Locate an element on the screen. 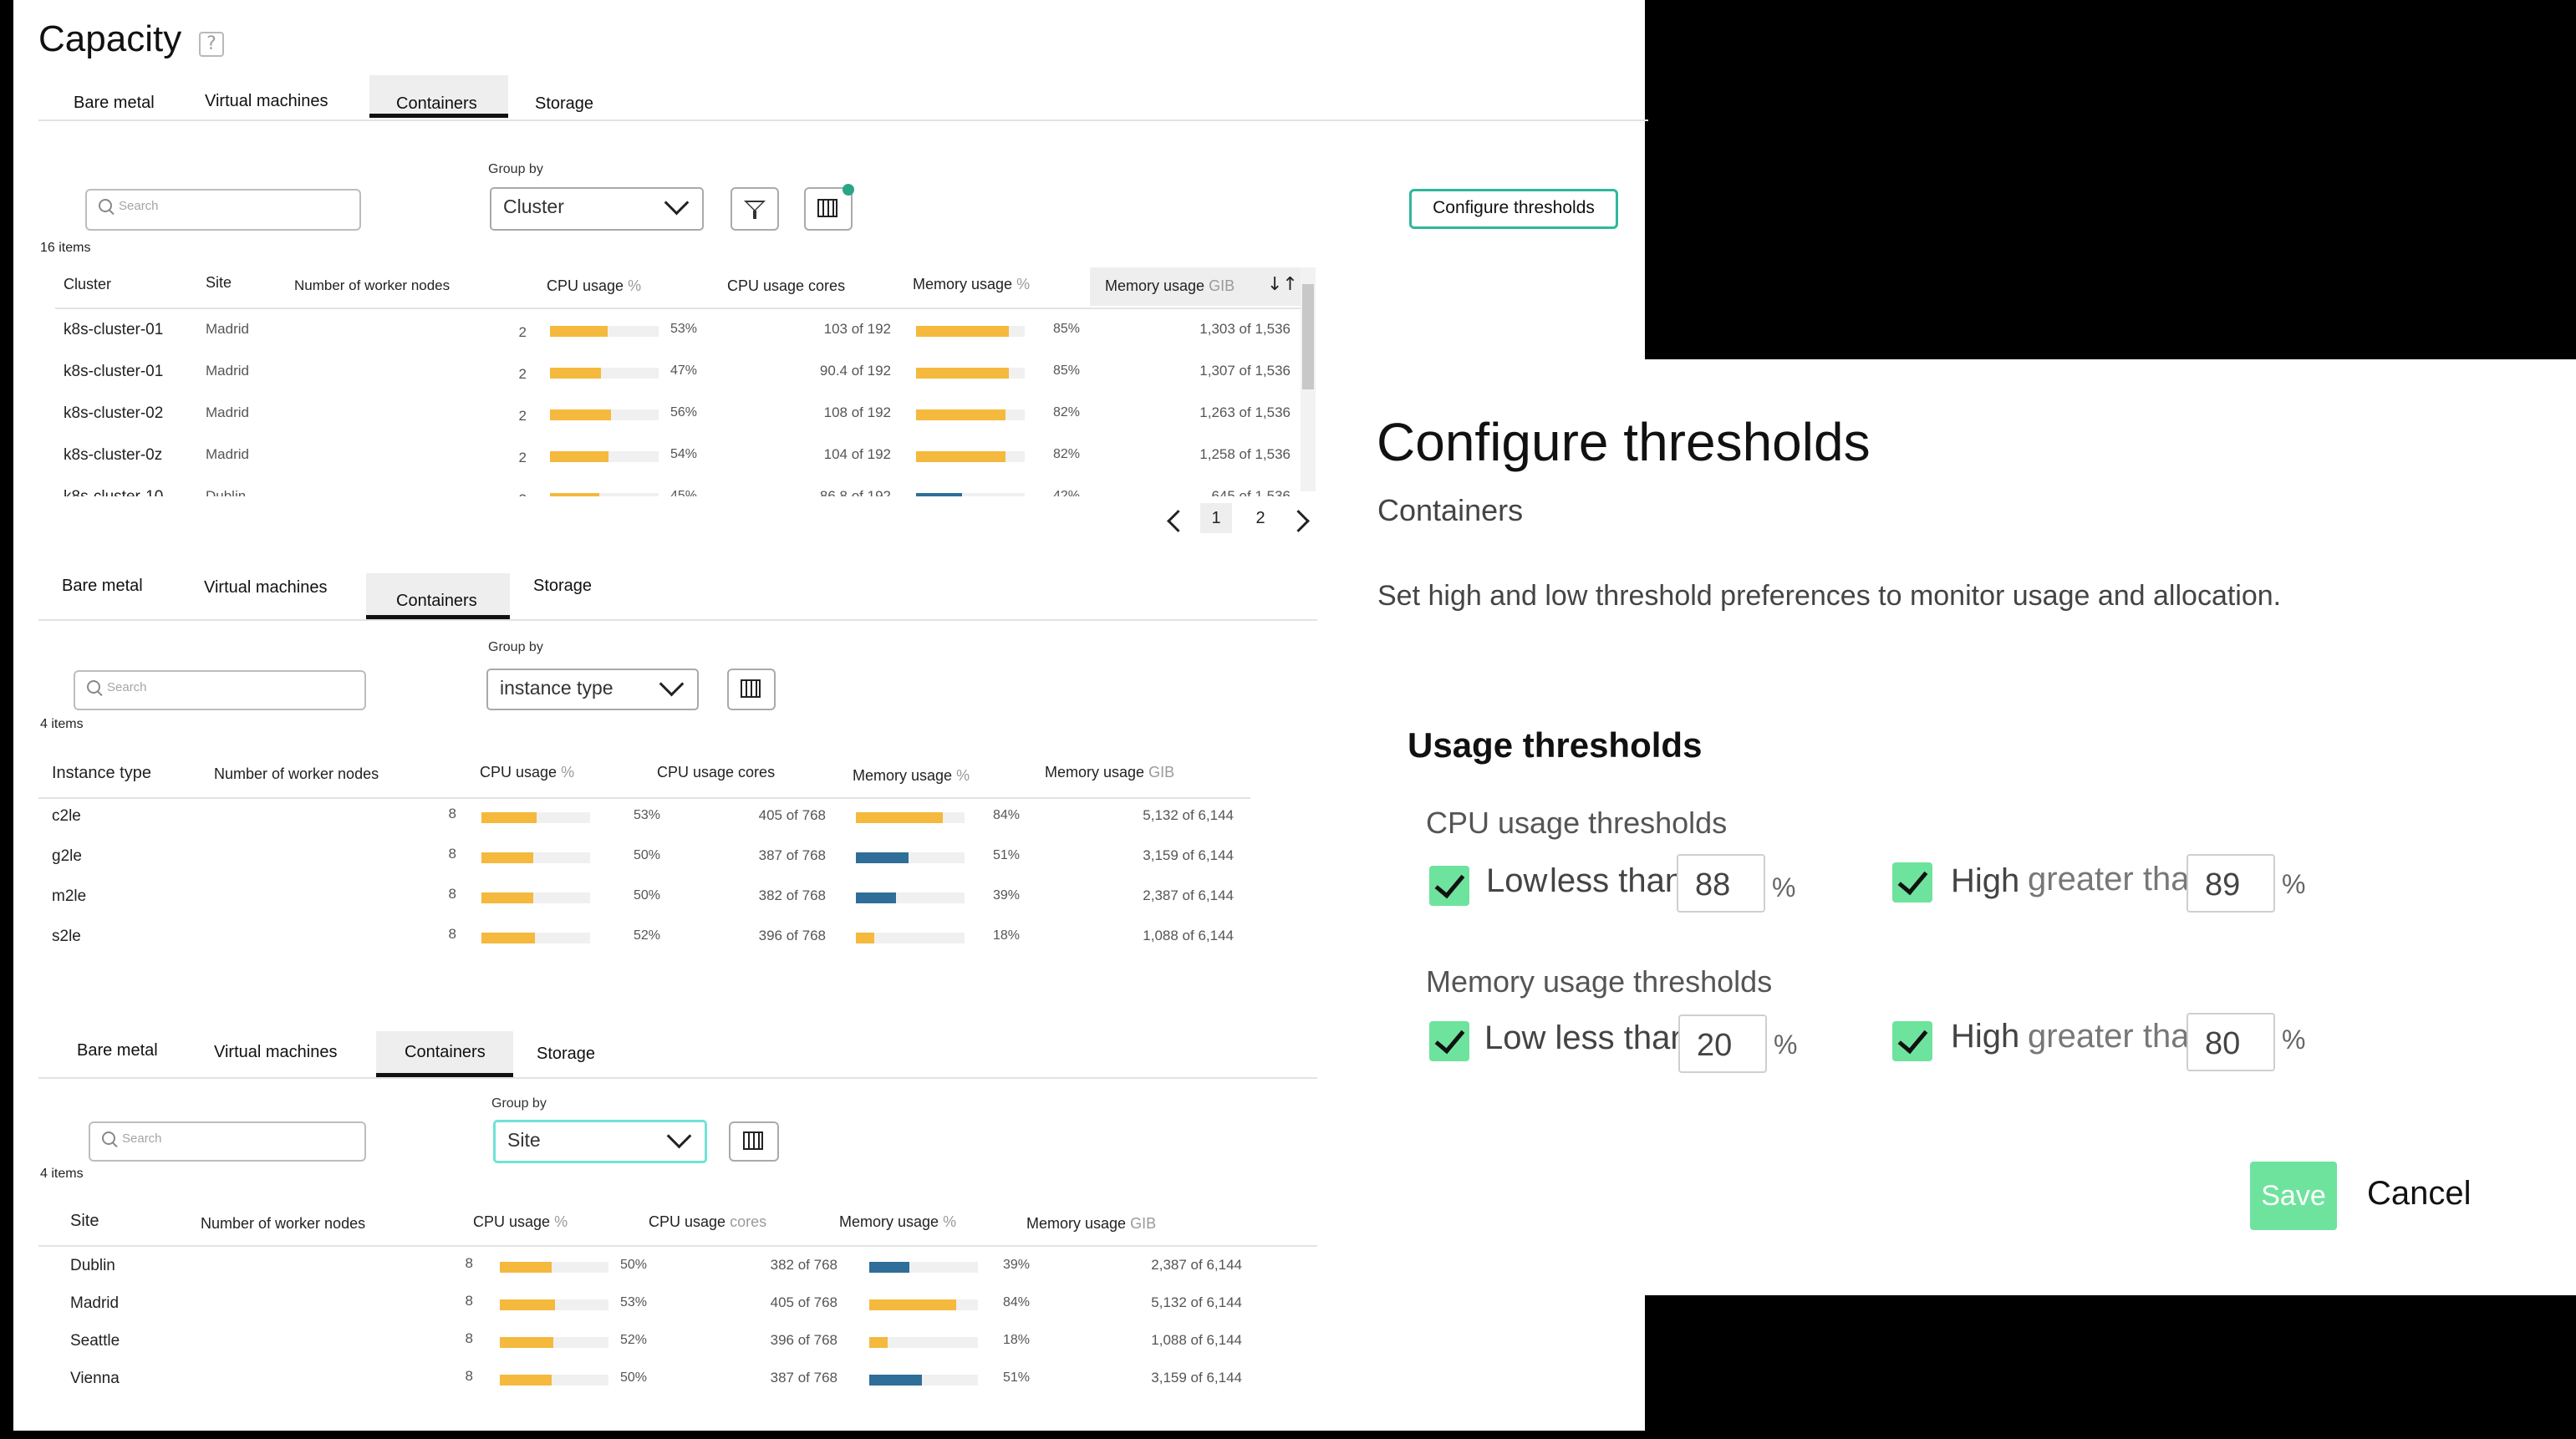  configure-thresholds-button: Configure thresholds is located at coordinates (1513, 209).